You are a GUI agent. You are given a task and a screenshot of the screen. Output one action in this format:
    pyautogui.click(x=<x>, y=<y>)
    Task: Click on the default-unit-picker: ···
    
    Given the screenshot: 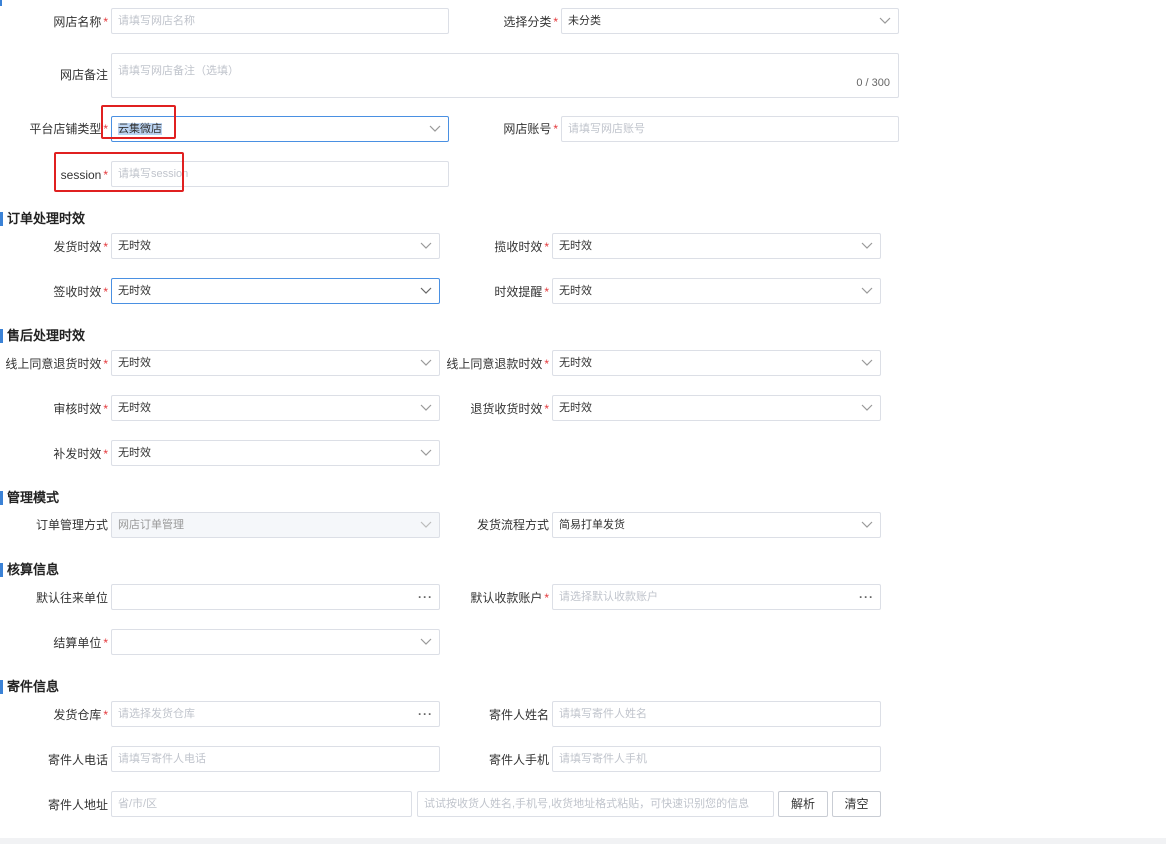 What is the action you would take?
    pyautogui.click(x=275, y=597)
    